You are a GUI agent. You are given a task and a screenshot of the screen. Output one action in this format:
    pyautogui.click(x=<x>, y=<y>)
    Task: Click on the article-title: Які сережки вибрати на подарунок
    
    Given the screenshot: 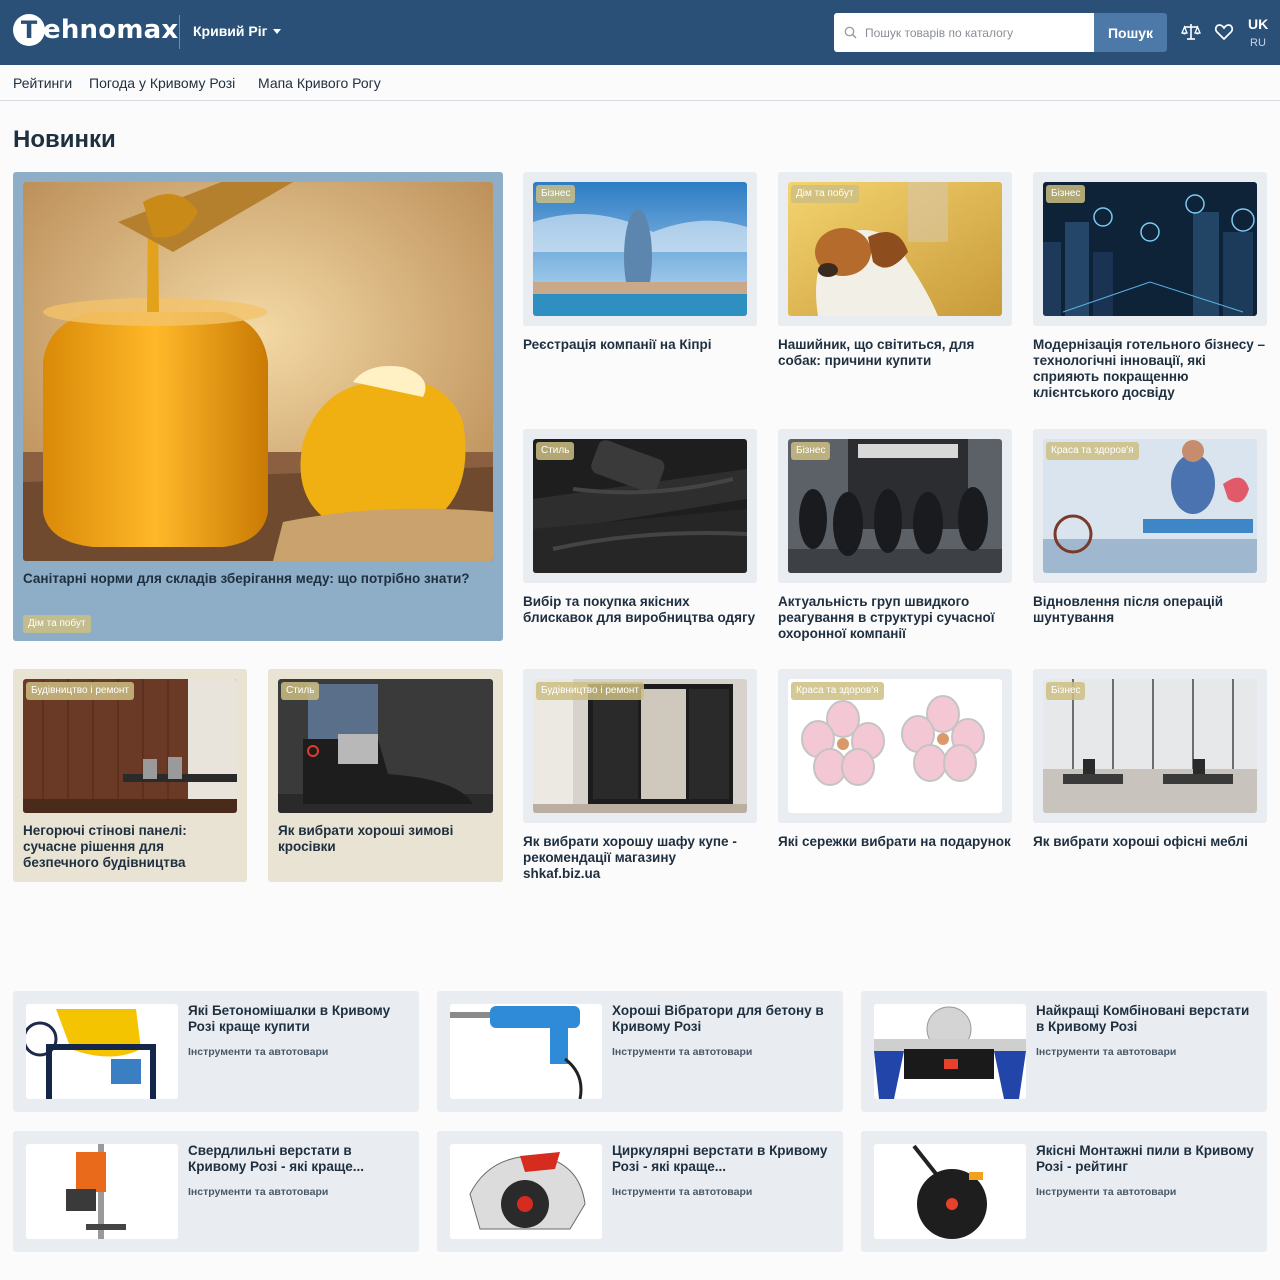 What is the action you would take?
    pyautogui.click(x=894, y=841)
    